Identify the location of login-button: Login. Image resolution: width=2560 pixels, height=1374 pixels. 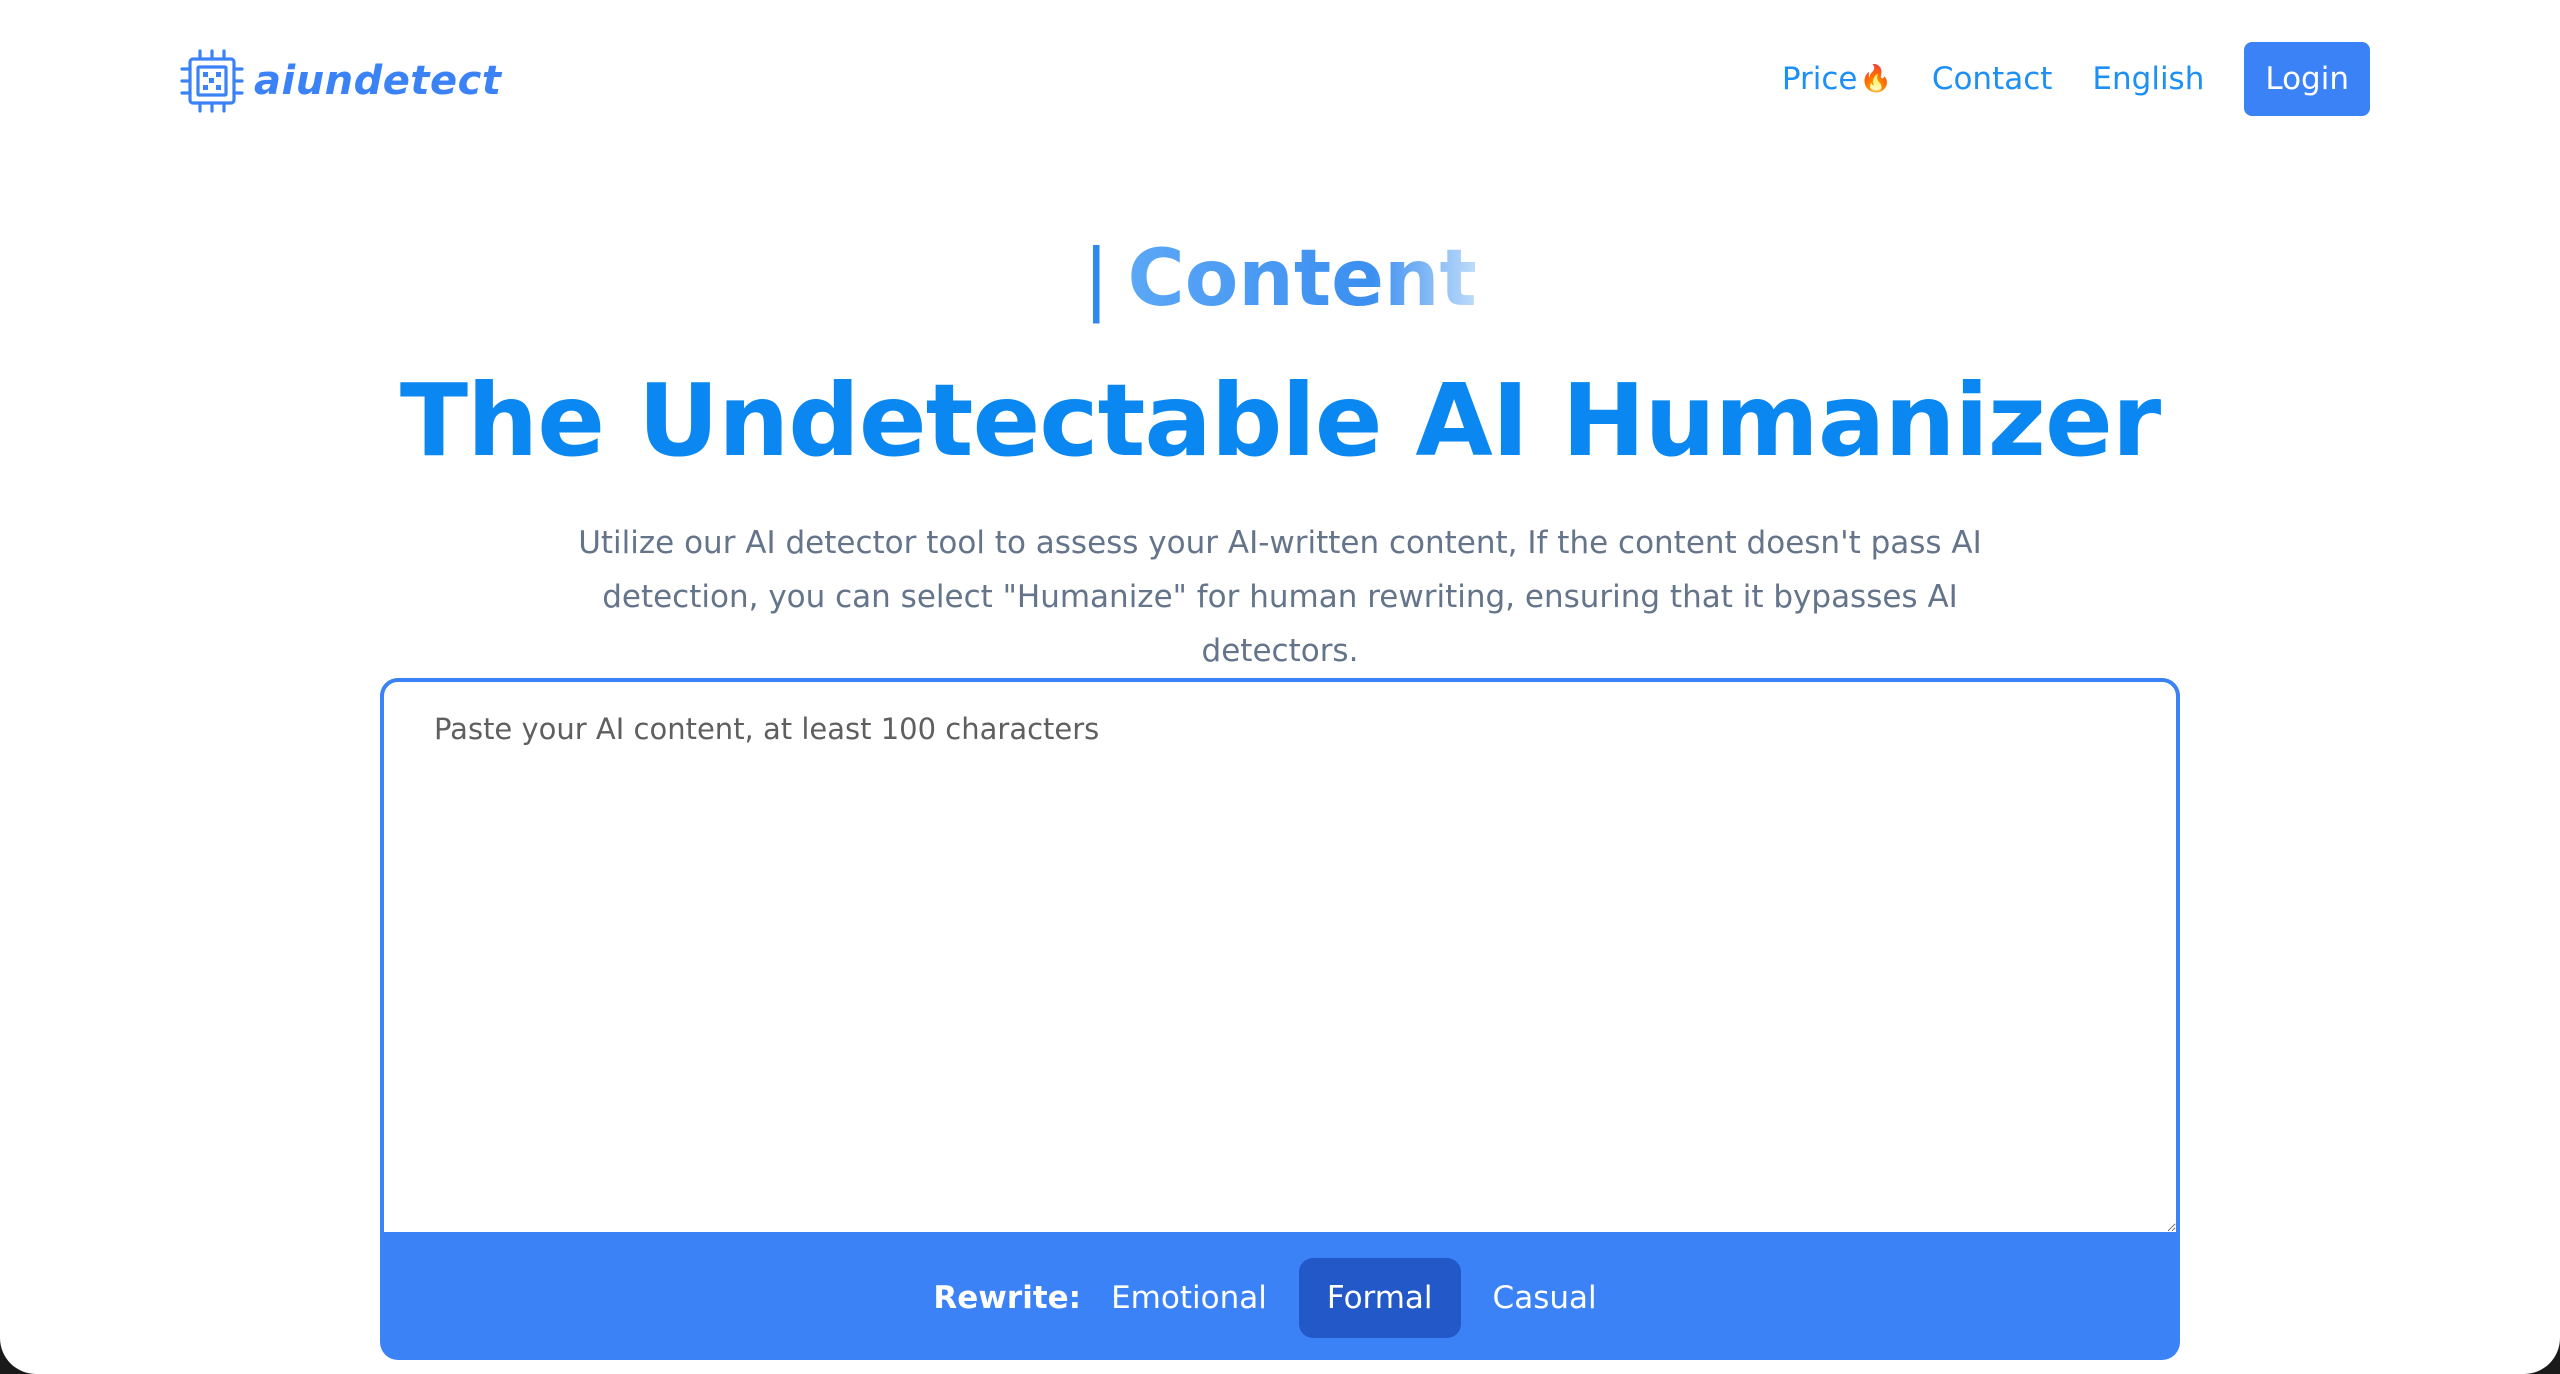
(2307, 79).